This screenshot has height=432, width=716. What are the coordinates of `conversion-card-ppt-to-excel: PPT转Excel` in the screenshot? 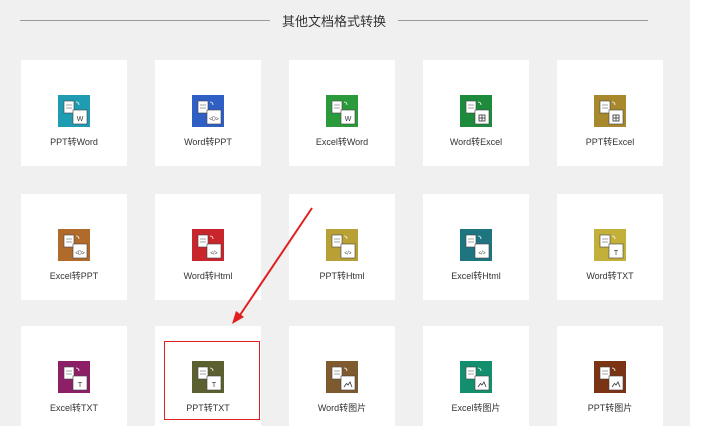 It's located at (610, 113).